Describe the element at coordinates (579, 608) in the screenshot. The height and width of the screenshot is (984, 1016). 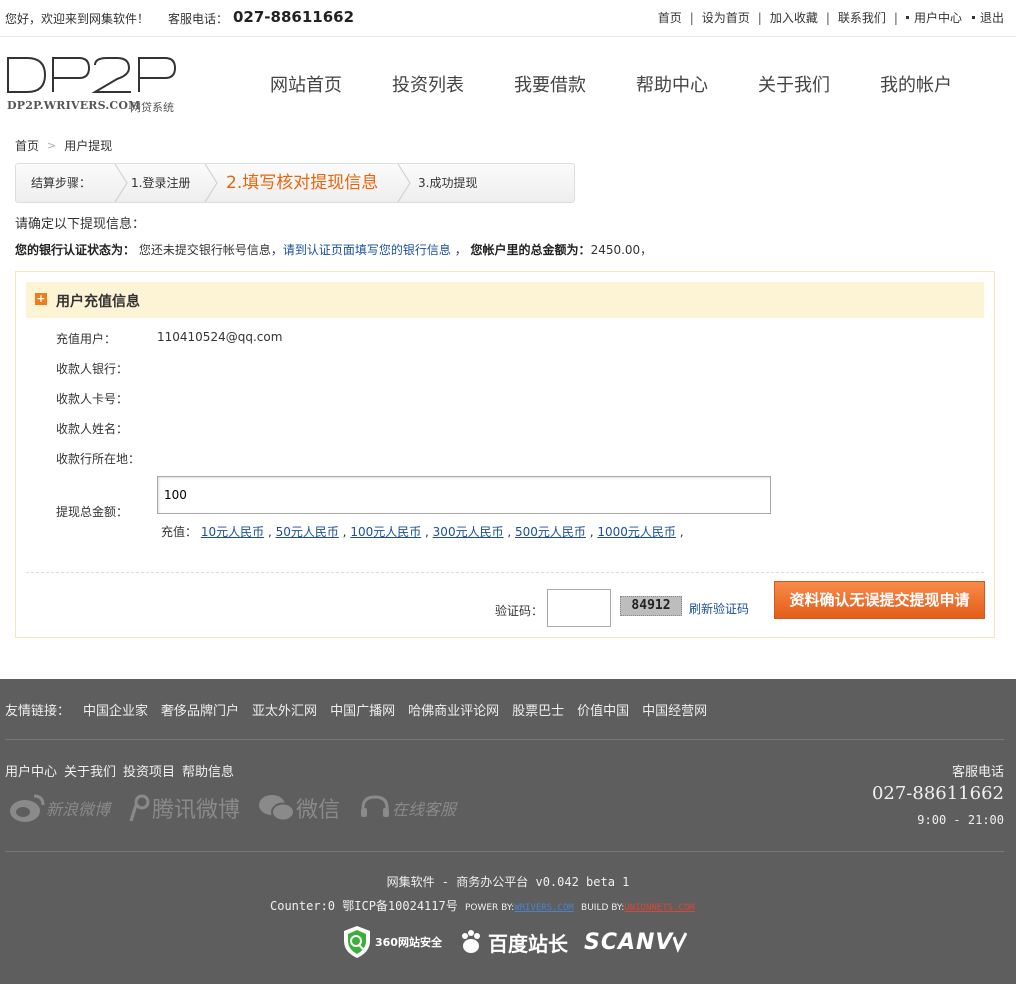
I see `captcha-input` at that location.